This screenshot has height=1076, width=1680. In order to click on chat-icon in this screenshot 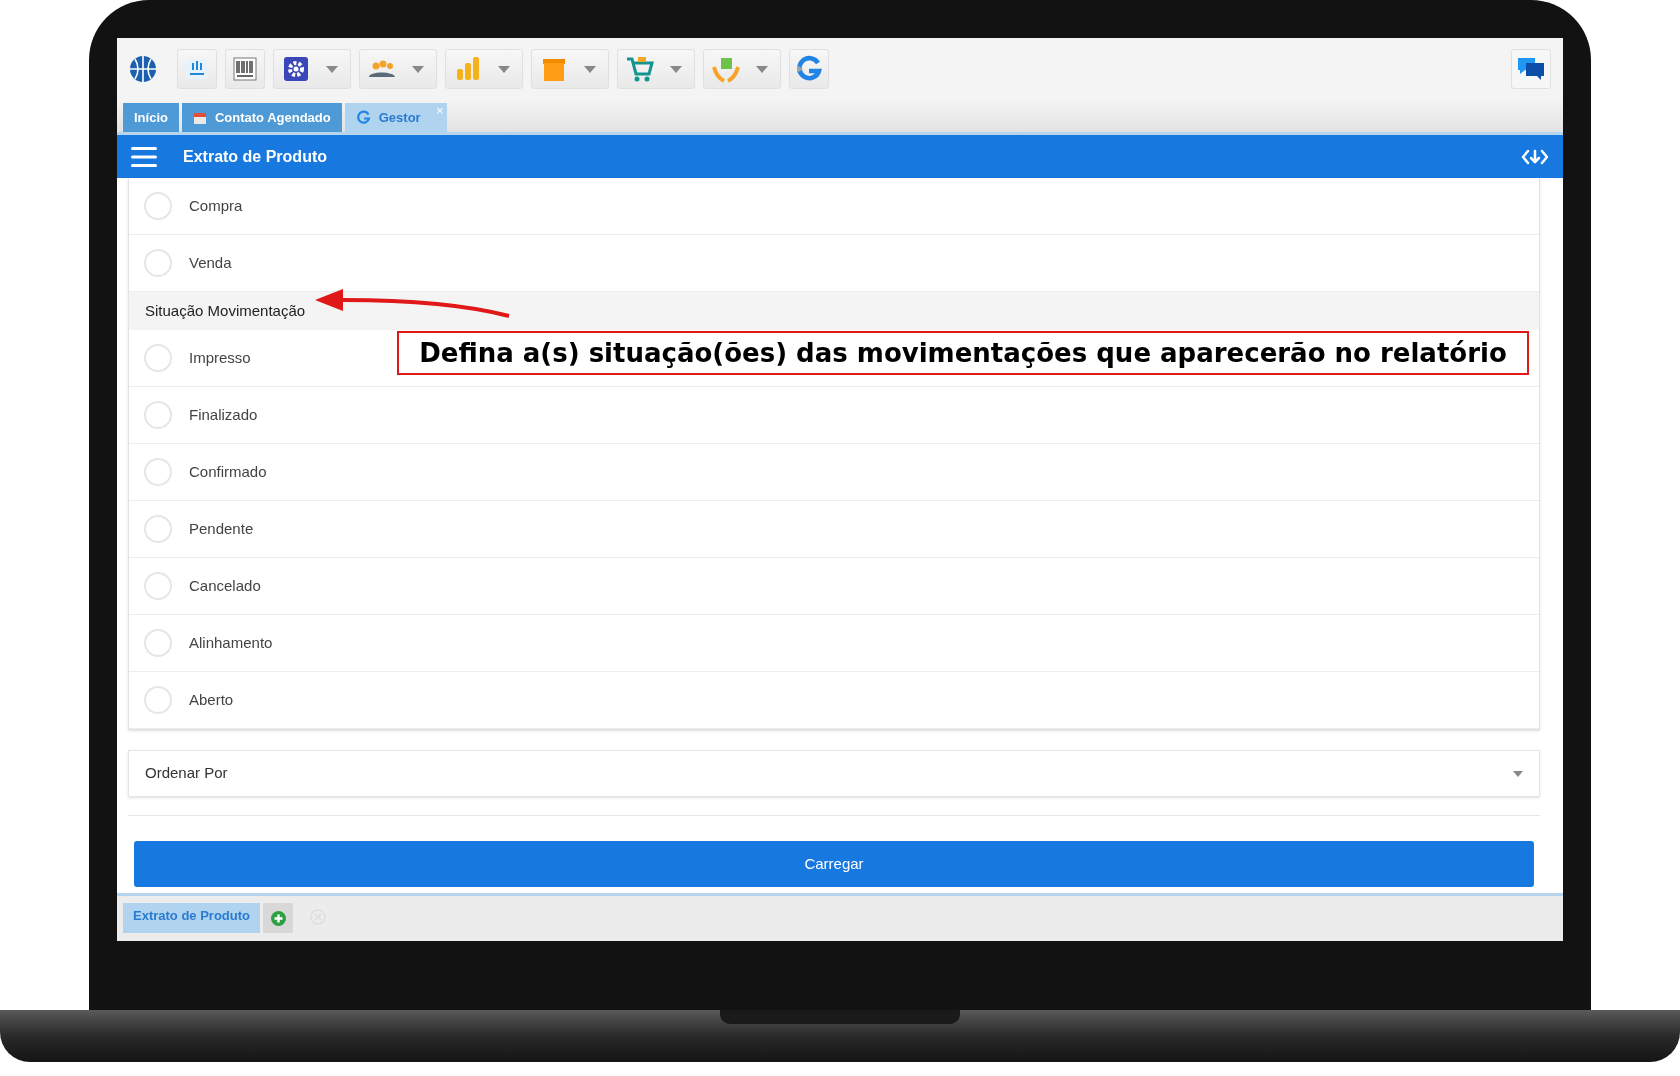, I will do `click(1531, 69)`.